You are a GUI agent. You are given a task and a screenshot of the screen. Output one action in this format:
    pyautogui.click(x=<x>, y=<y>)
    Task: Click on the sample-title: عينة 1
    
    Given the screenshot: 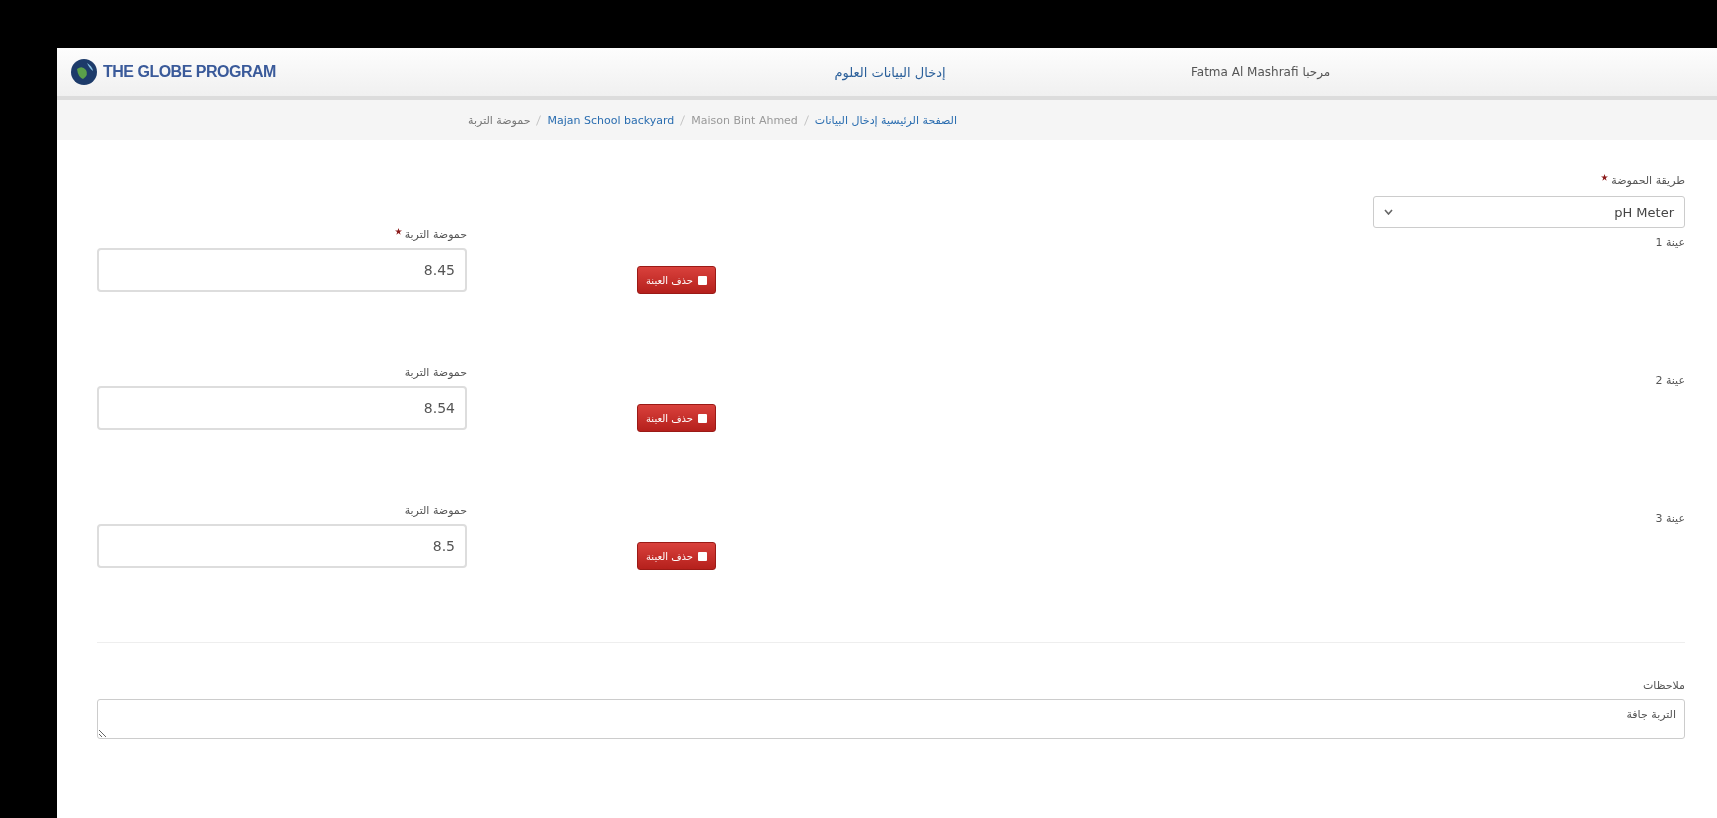 What is the action you would take?
    pyautogui.click(x=1669, y=242)
    